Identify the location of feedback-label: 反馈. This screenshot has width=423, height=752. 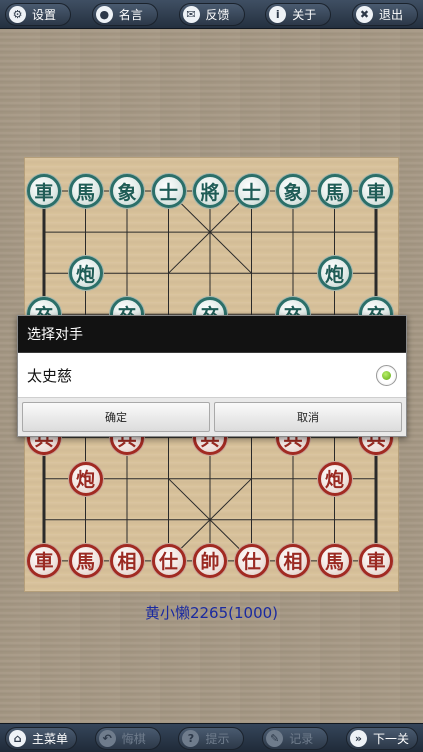
(217, 14).